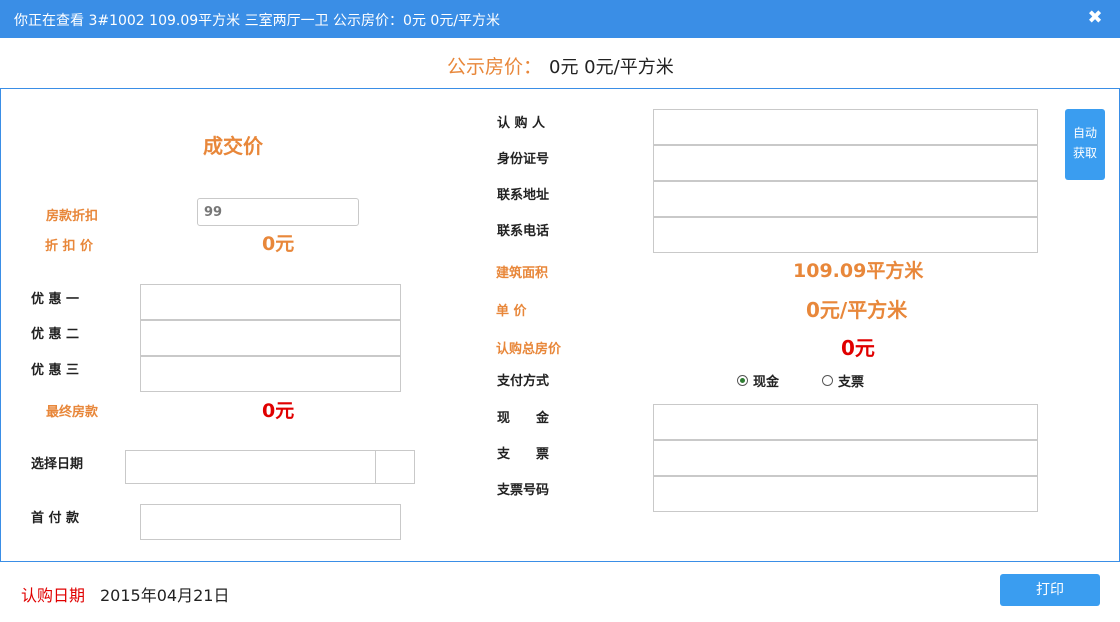  What do you see at coordinates (529, 349) in the screenshot?
I see `total-price-label: 认购总房价` at bounding box center [529, 349].